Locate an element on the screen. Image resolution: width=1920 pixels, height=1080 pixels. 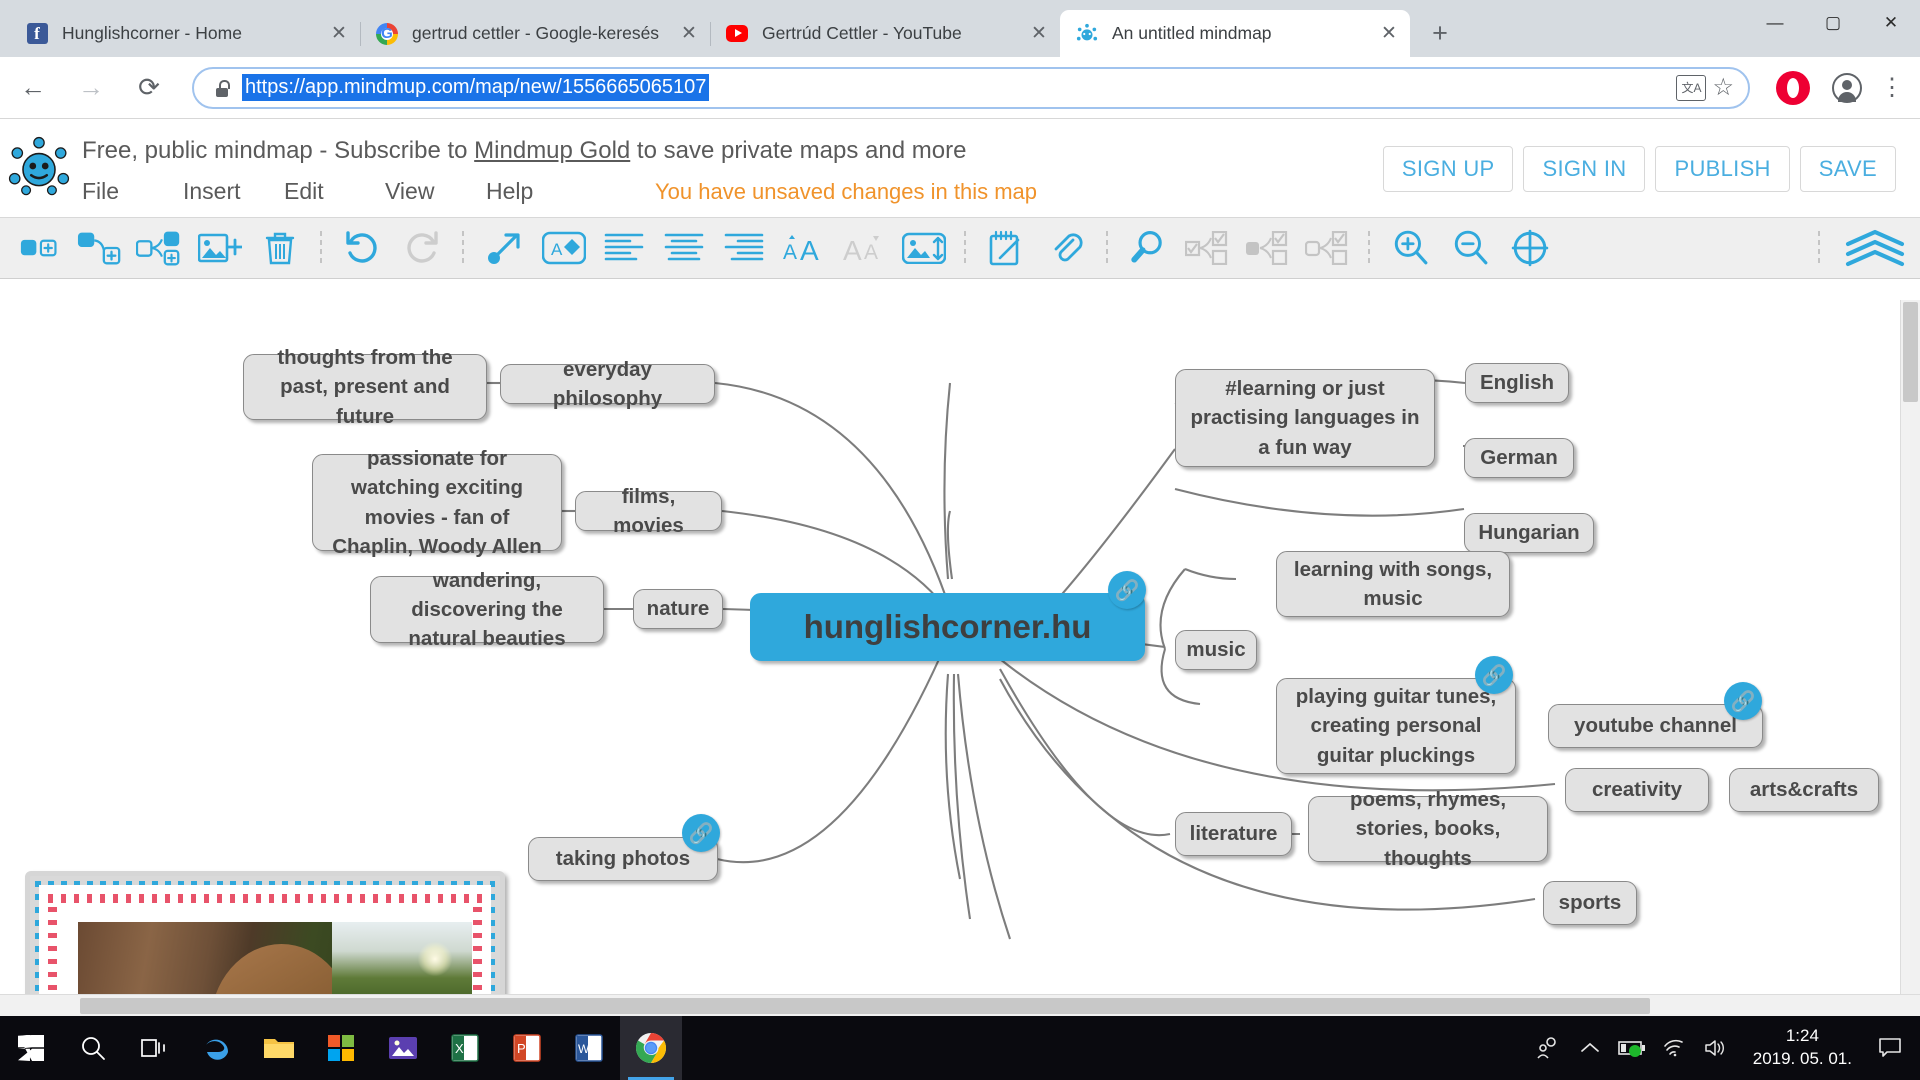
mindmap-node-german: German is located at coordinates (1519, 458).